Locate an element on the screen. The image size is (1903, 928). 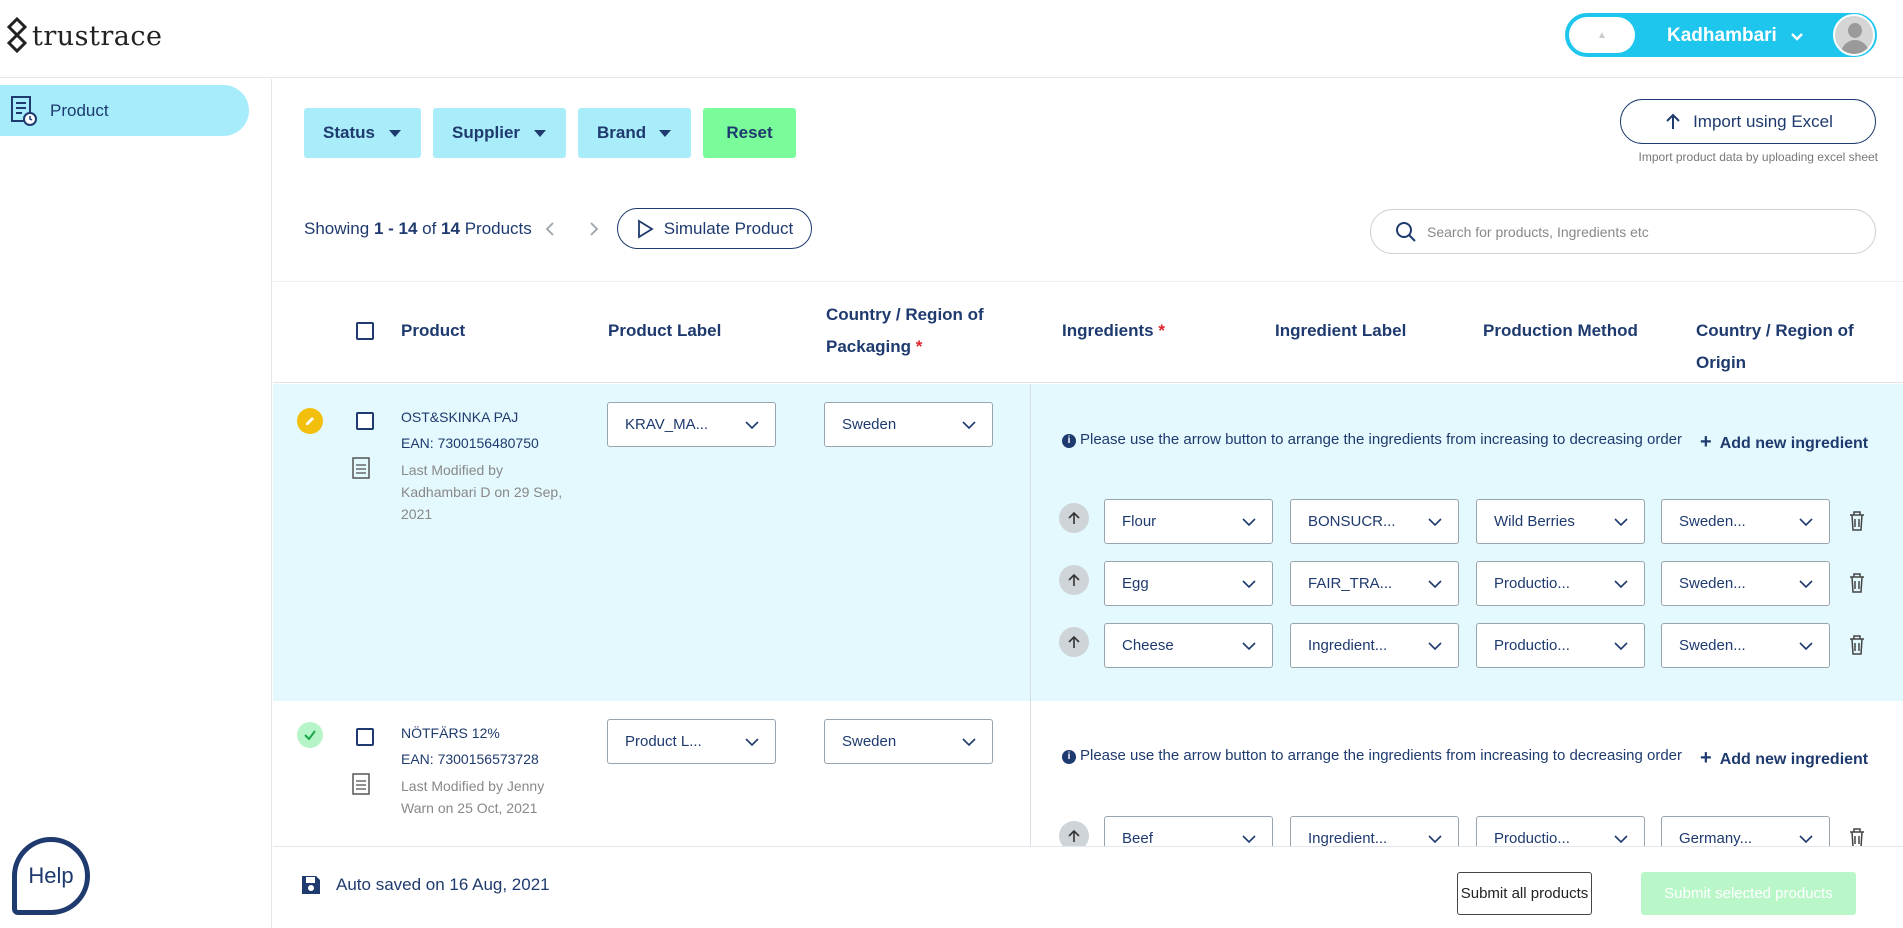
supplier-filter: Supplier is located at coordinates (499, 133).